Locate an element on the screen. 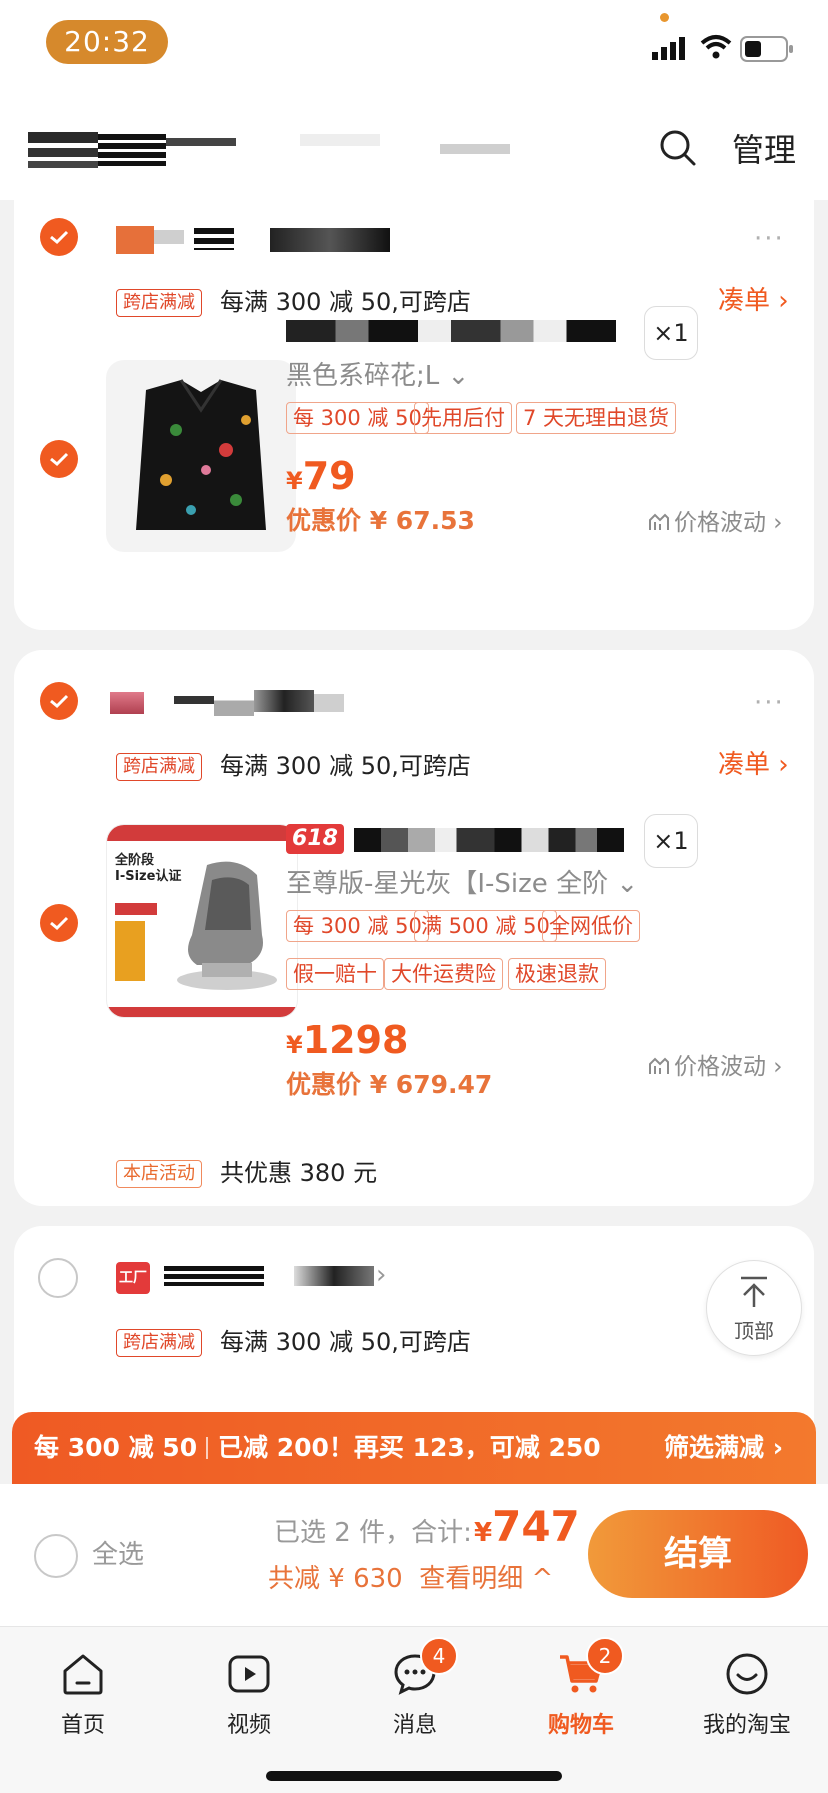 The height and width of the screenshot is (1793, 828). shirt-image is located at coordinates (201, 454).